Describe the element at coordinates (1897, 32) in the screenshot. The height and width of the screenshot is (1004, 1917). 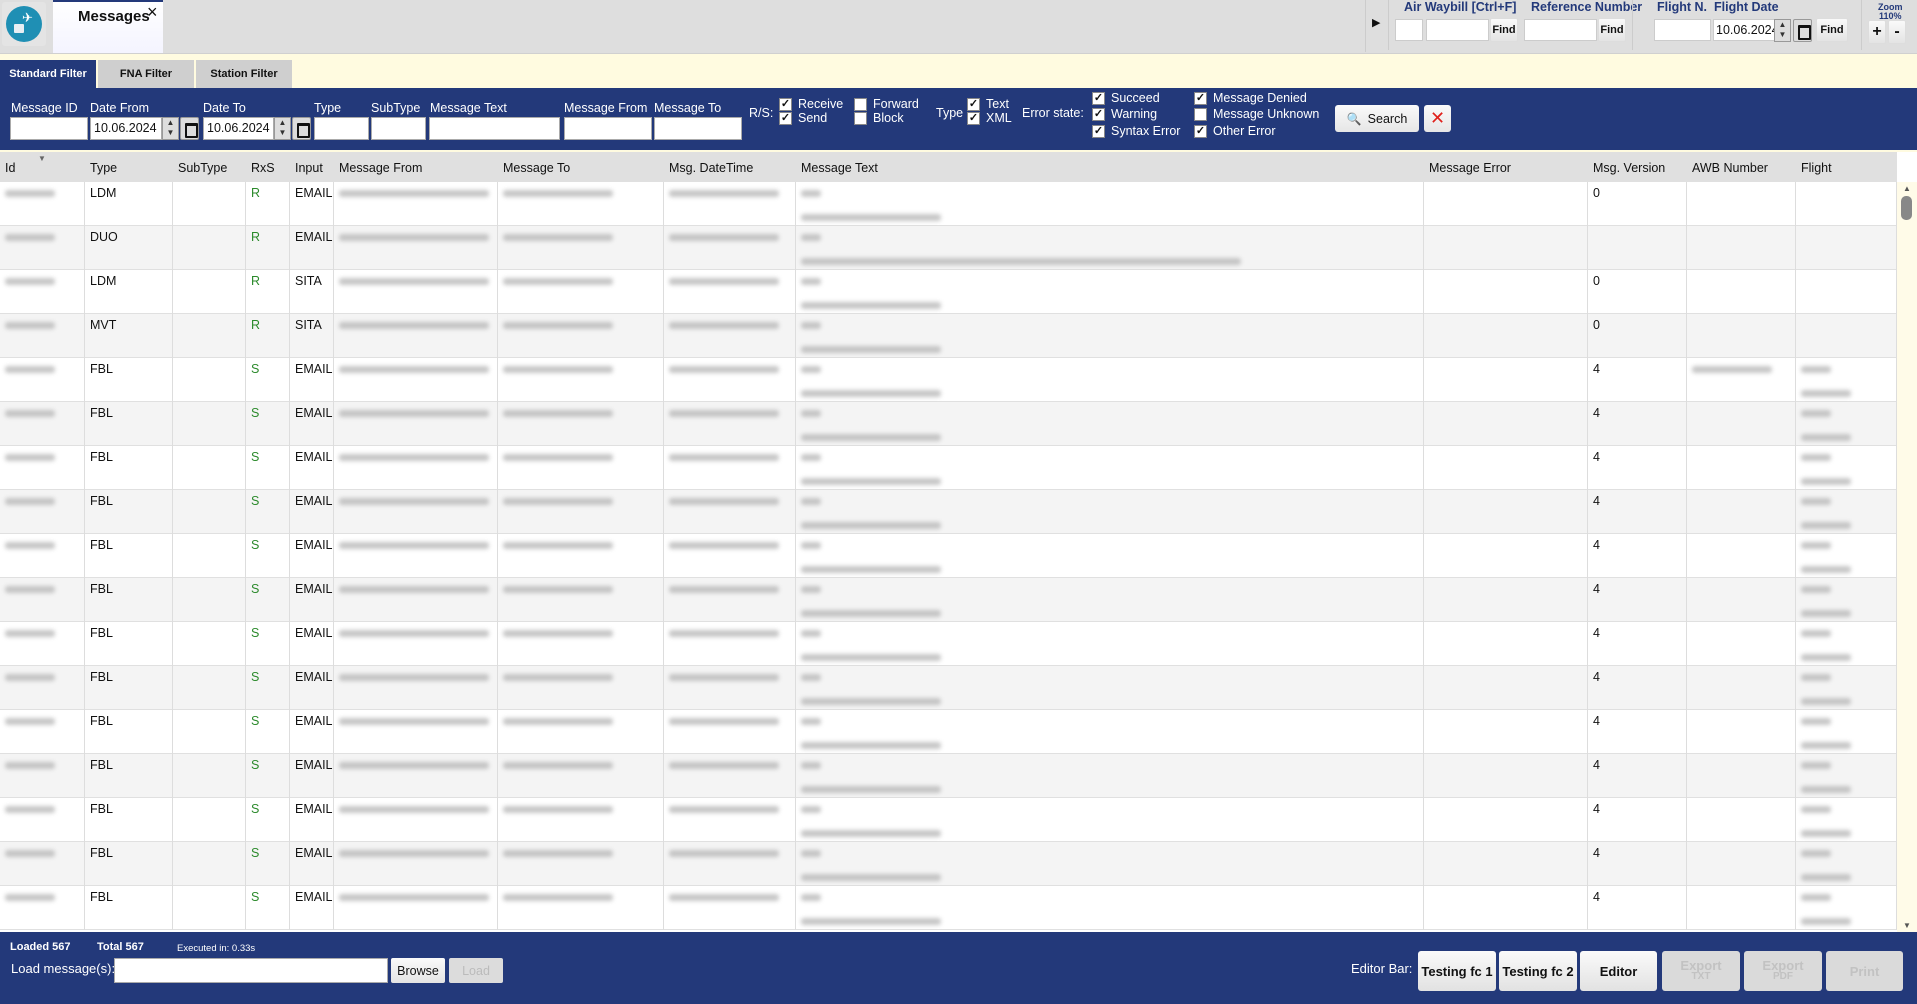
I see `zoom-out-button: -` at that location.